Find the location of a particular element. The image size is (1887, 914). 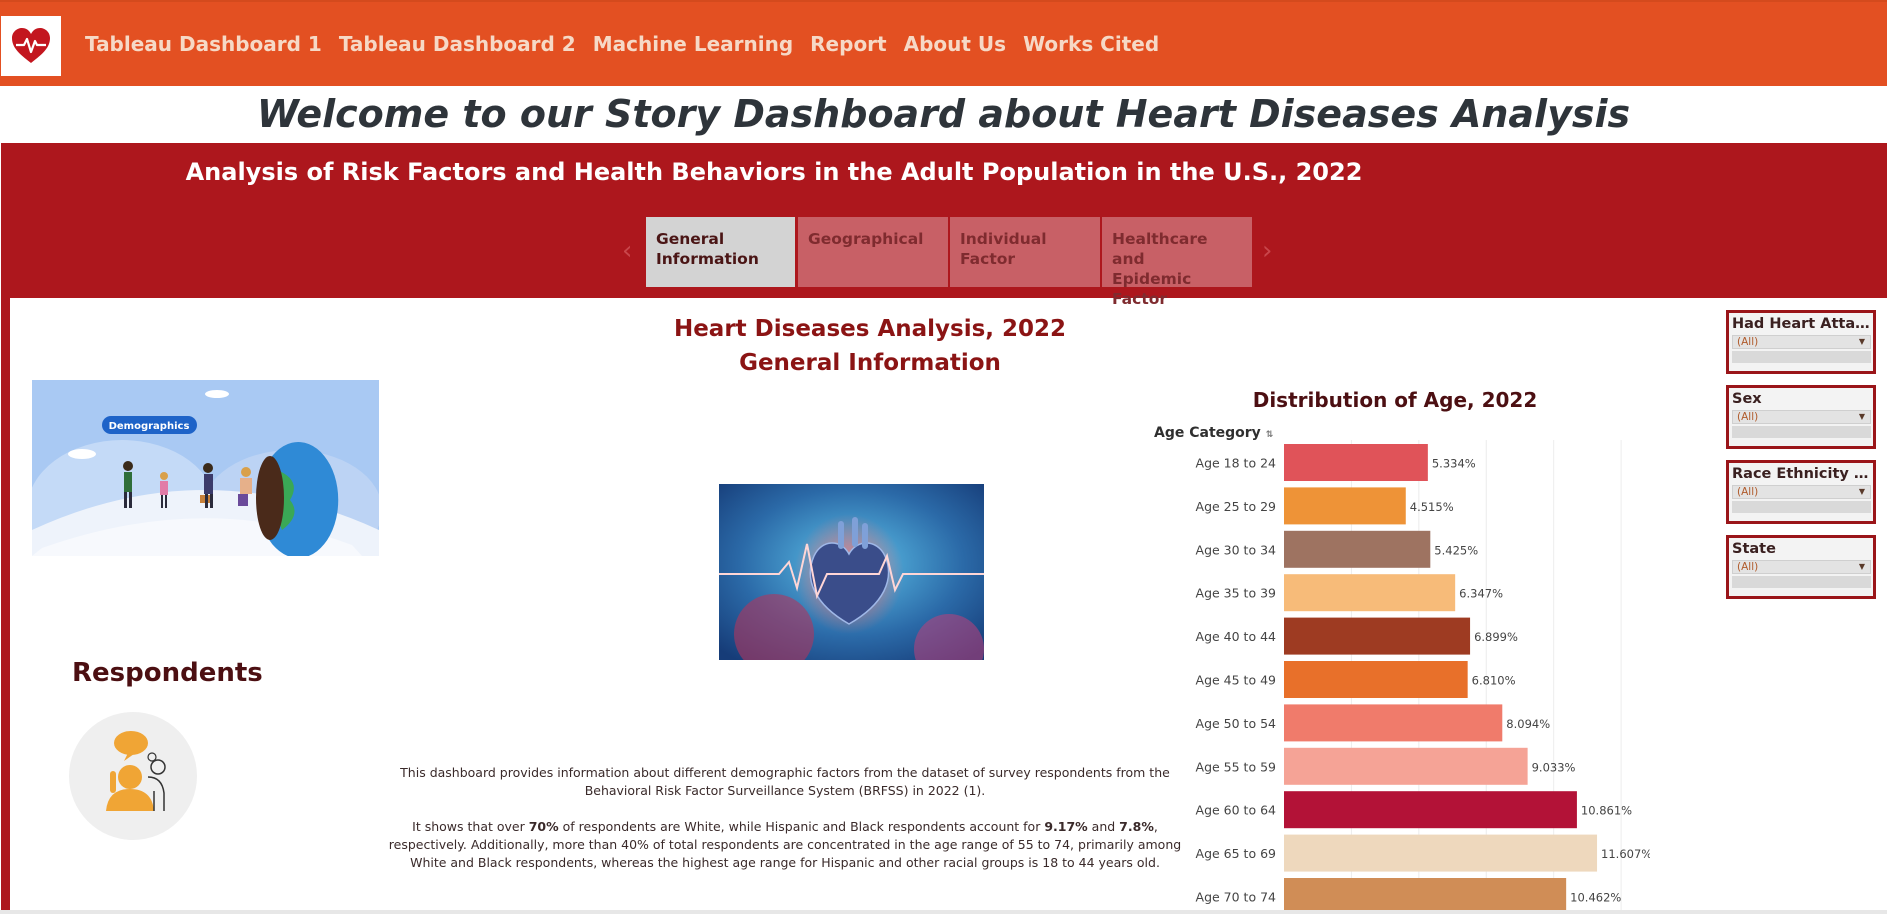

age-bar-value-label: 8.094% is located at coordinates (1528, 724).